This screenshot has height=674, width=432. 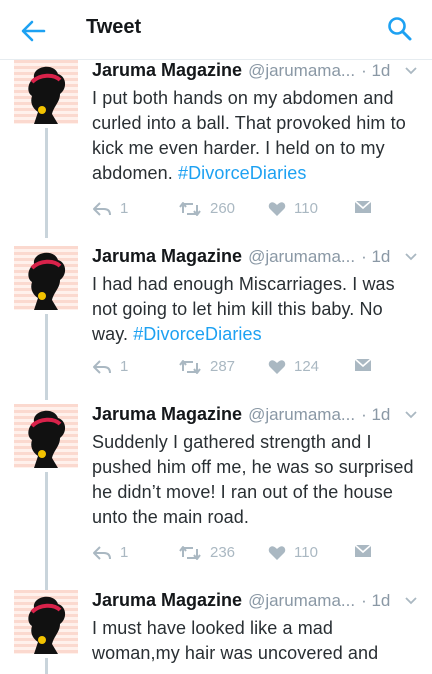 What do you see at coordinates (33, 31) in the screenshot?
I see `back-arrow-icon` at bounding box center [33, 31].